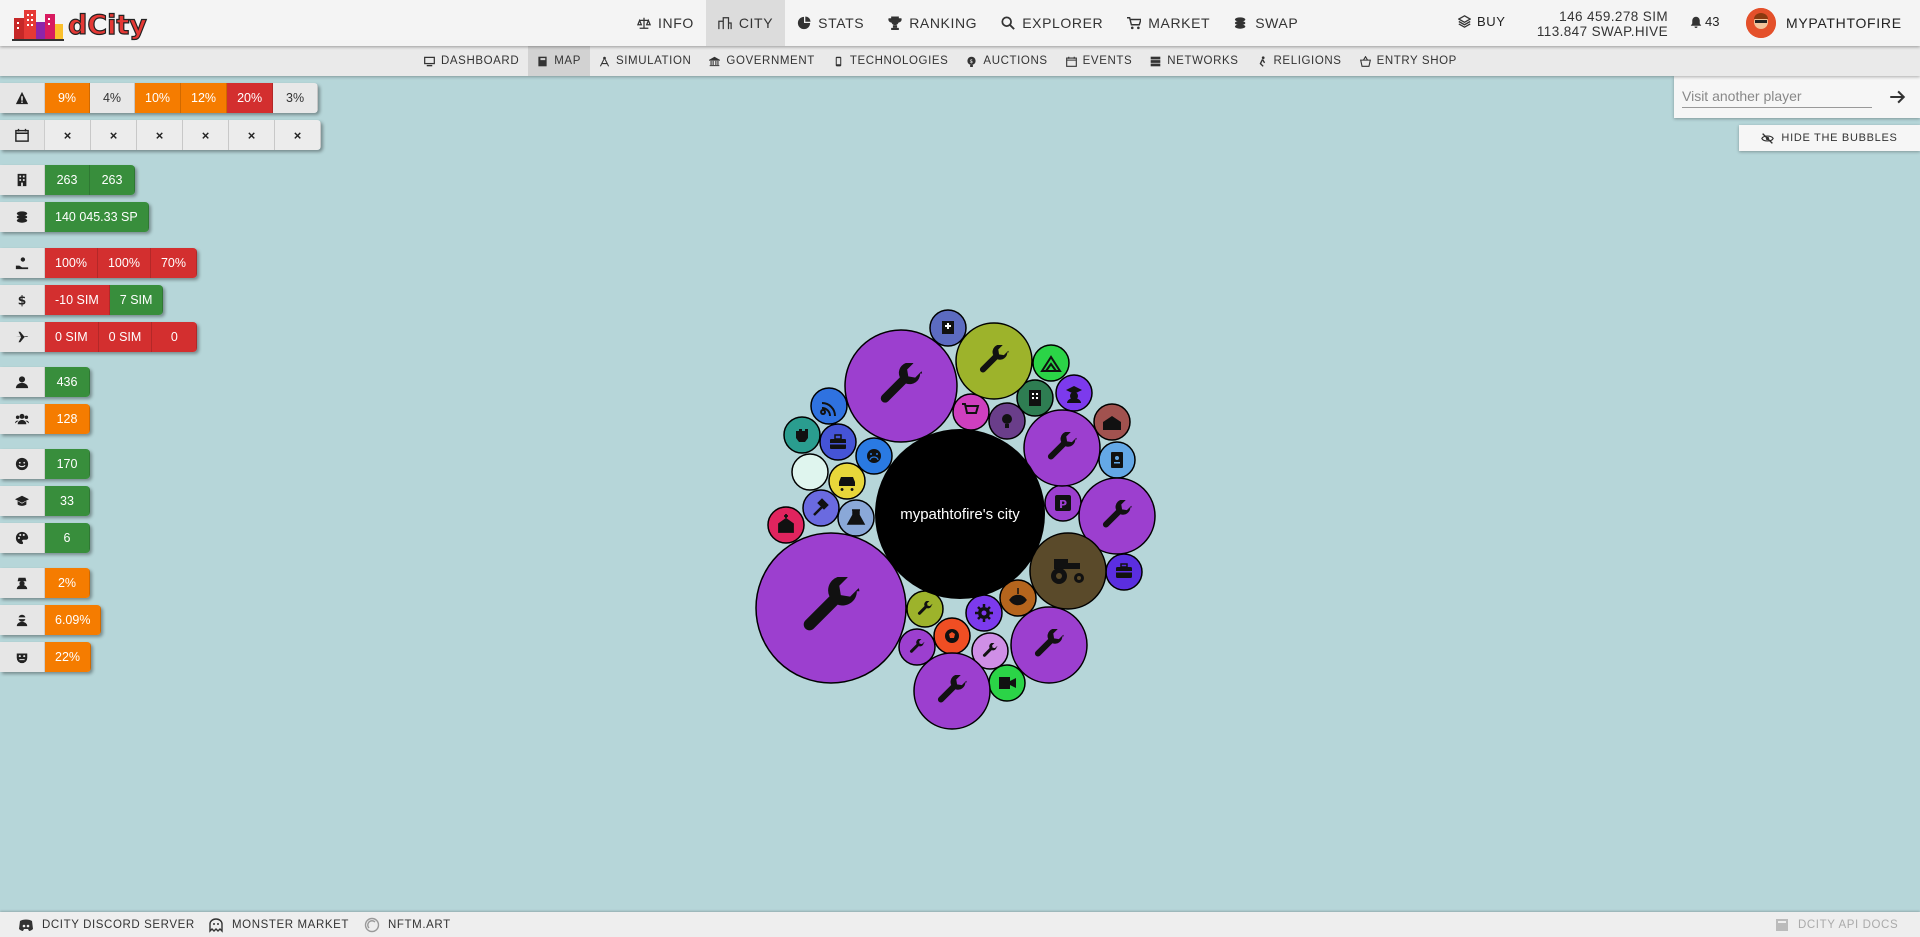 The image size is (1920, 937). I want to click on avatar, so click(1761, 23).